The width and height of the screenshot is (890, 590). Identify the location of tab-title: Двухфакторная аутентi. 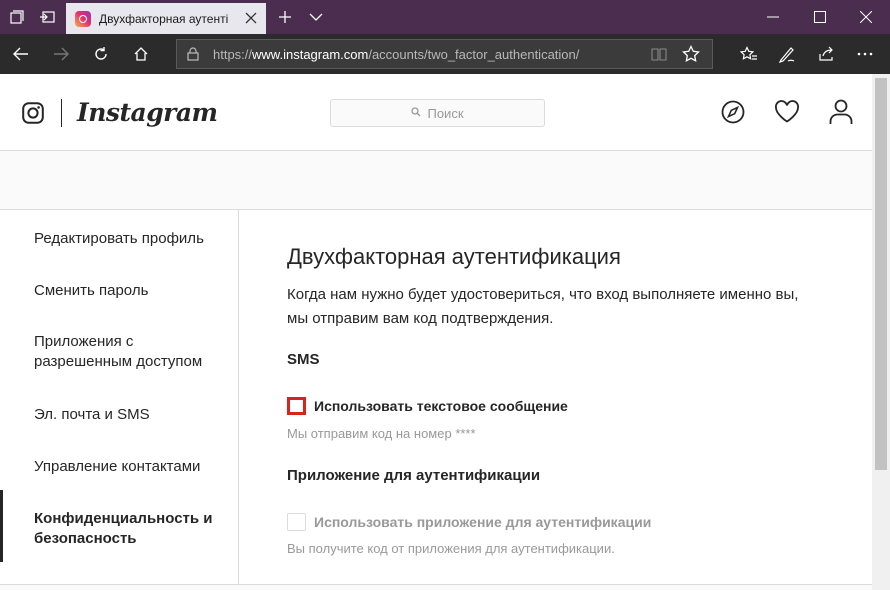
(164, 18).